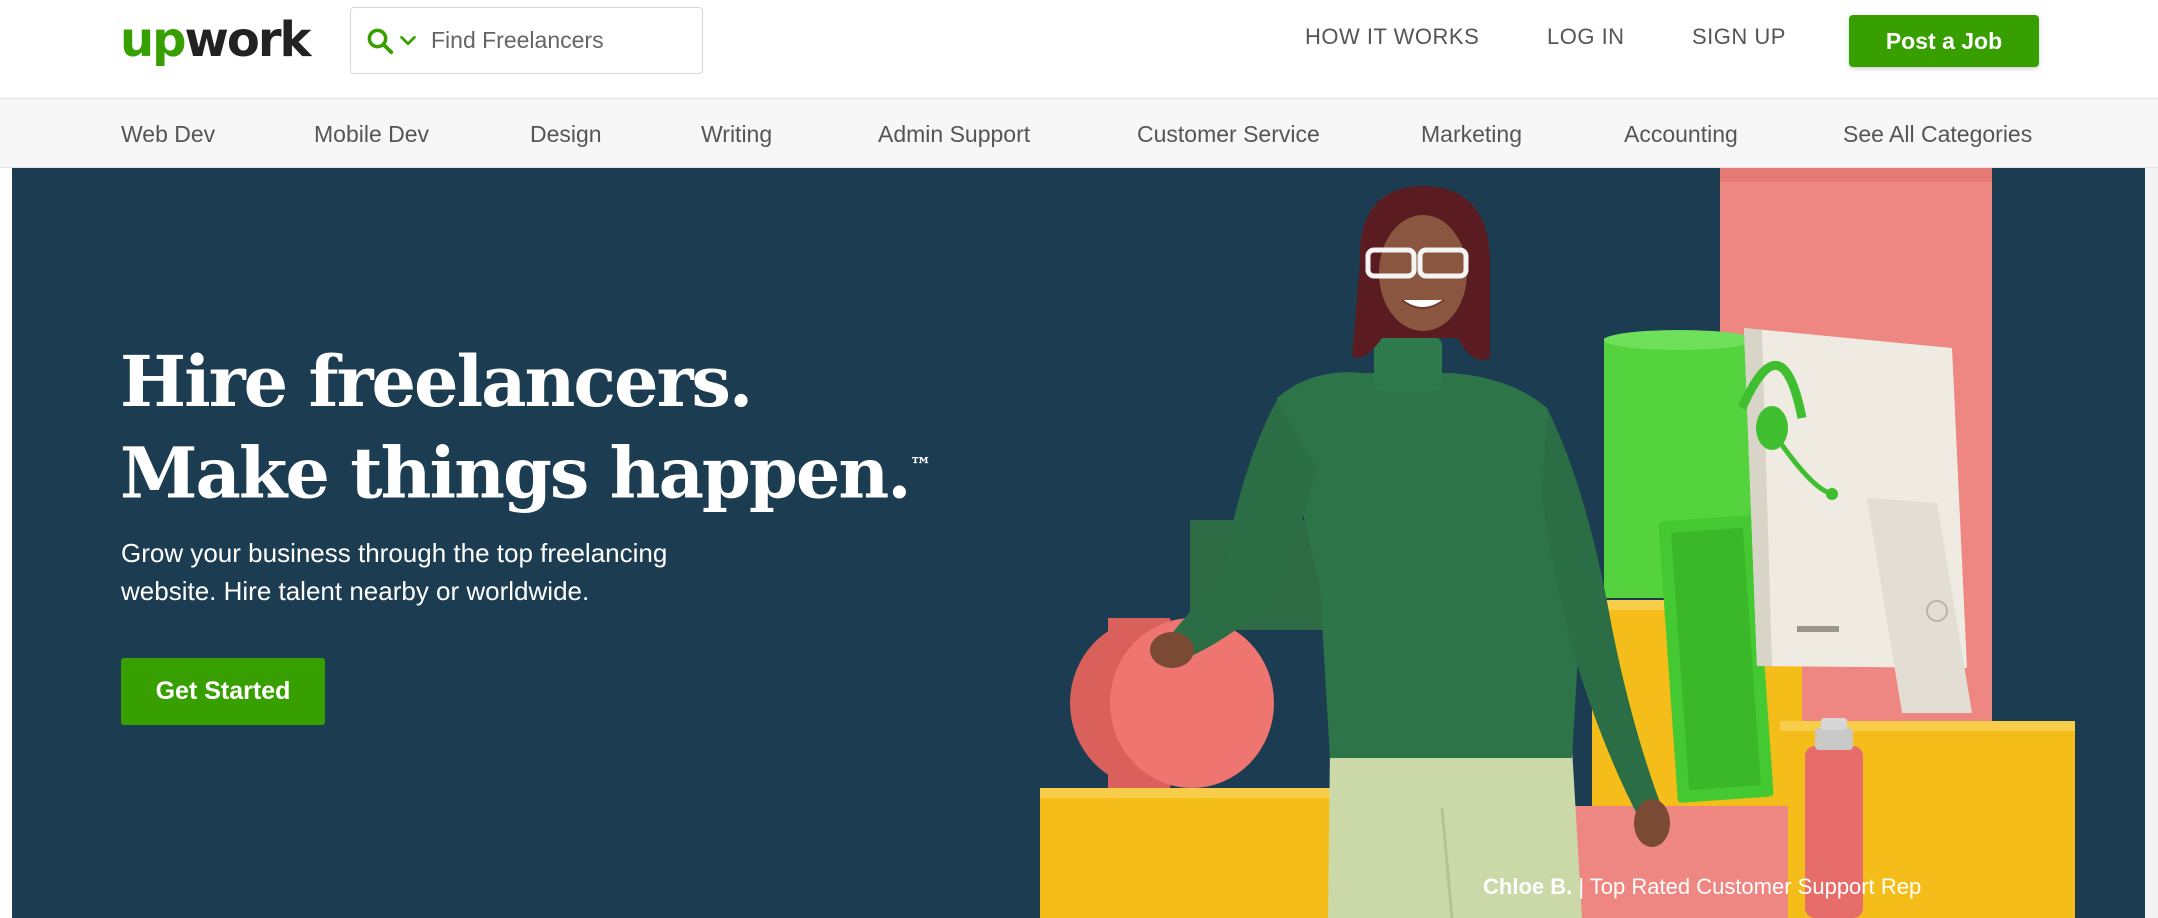  What do you see at coordinates (736, 134) in the screenshot?
I see `category-writing: Writing` at bounding box center [736, 134].